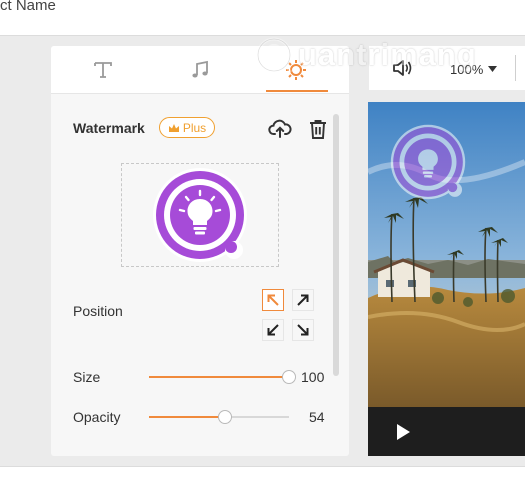  I want to click on site-watermark: uantrimang, so click(365, 55).